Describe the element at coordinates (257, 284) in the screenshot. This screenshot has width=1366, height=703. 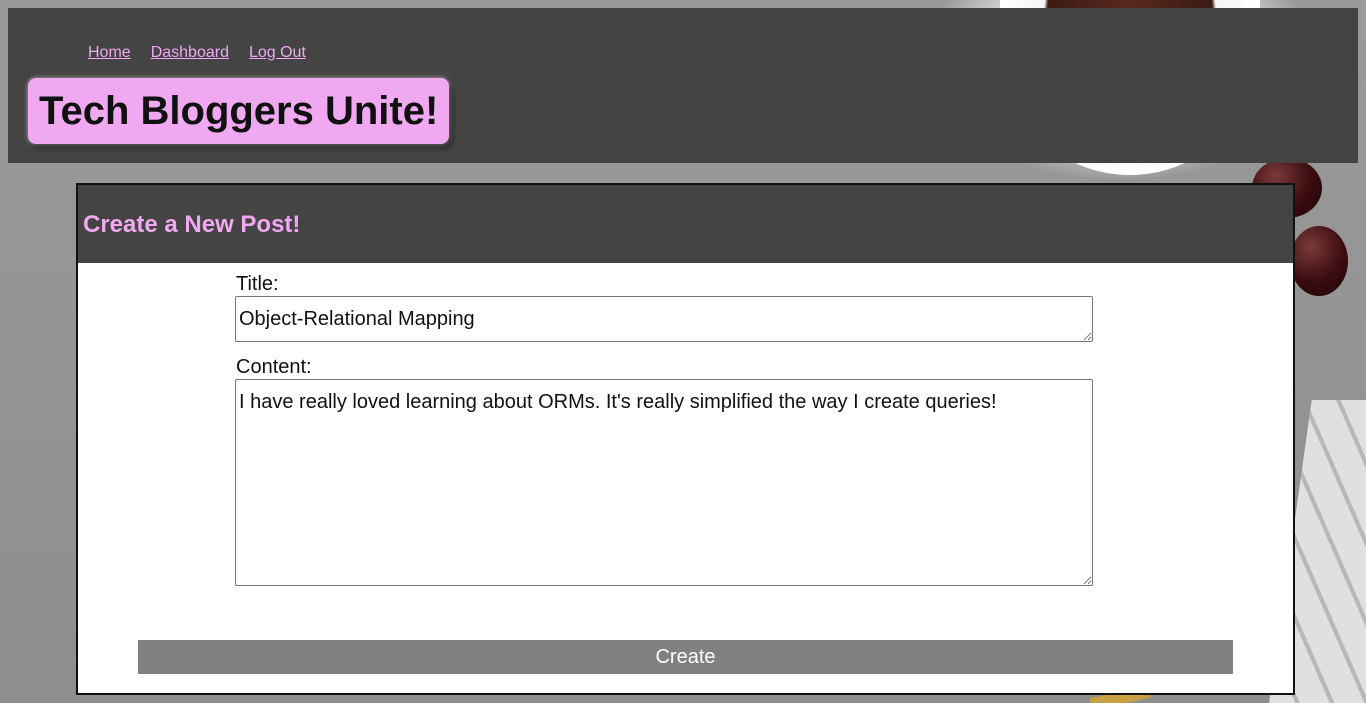
I see `title-label: Title:` at that location.